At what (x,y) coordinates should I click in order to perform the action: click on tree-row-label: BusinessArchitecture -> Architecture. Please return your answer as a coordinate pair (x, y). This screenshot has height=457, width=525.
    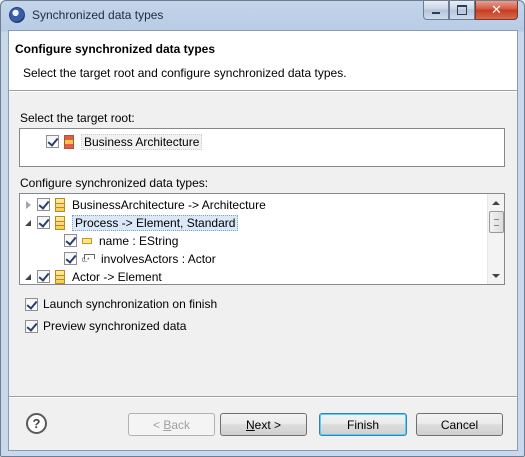
    Looking at the image, I should click on (169, 204).